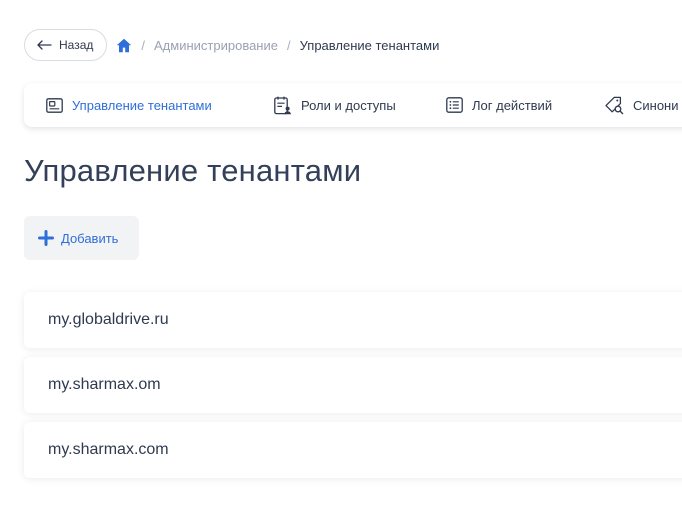 This screenshot has height=525, width=682. I want to click on tab-label: Лог действий, so click(512, 105).